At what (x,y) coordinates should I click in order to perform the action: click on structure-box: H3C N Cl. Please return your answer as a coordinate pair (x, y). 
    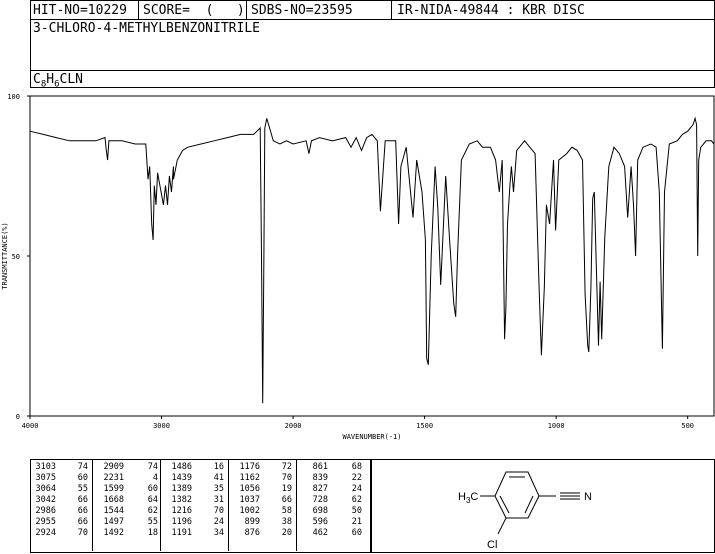
    Looking at the image, I should click on (543, 506).